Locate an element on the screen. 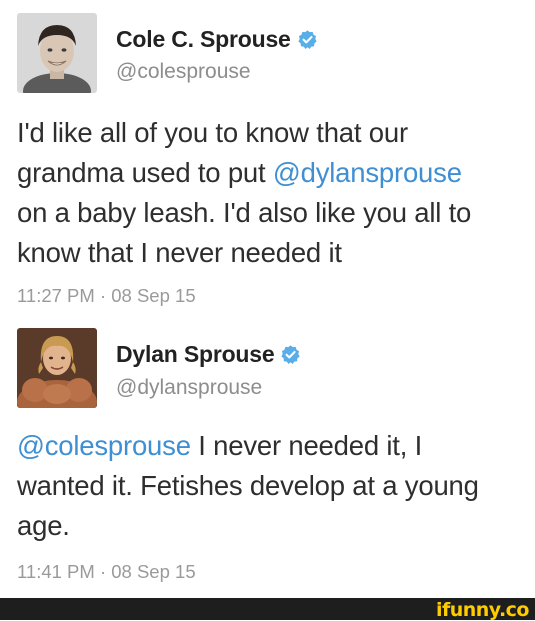 The image size is (535, 621). avatar-cole is located at coordinates (57, 53).